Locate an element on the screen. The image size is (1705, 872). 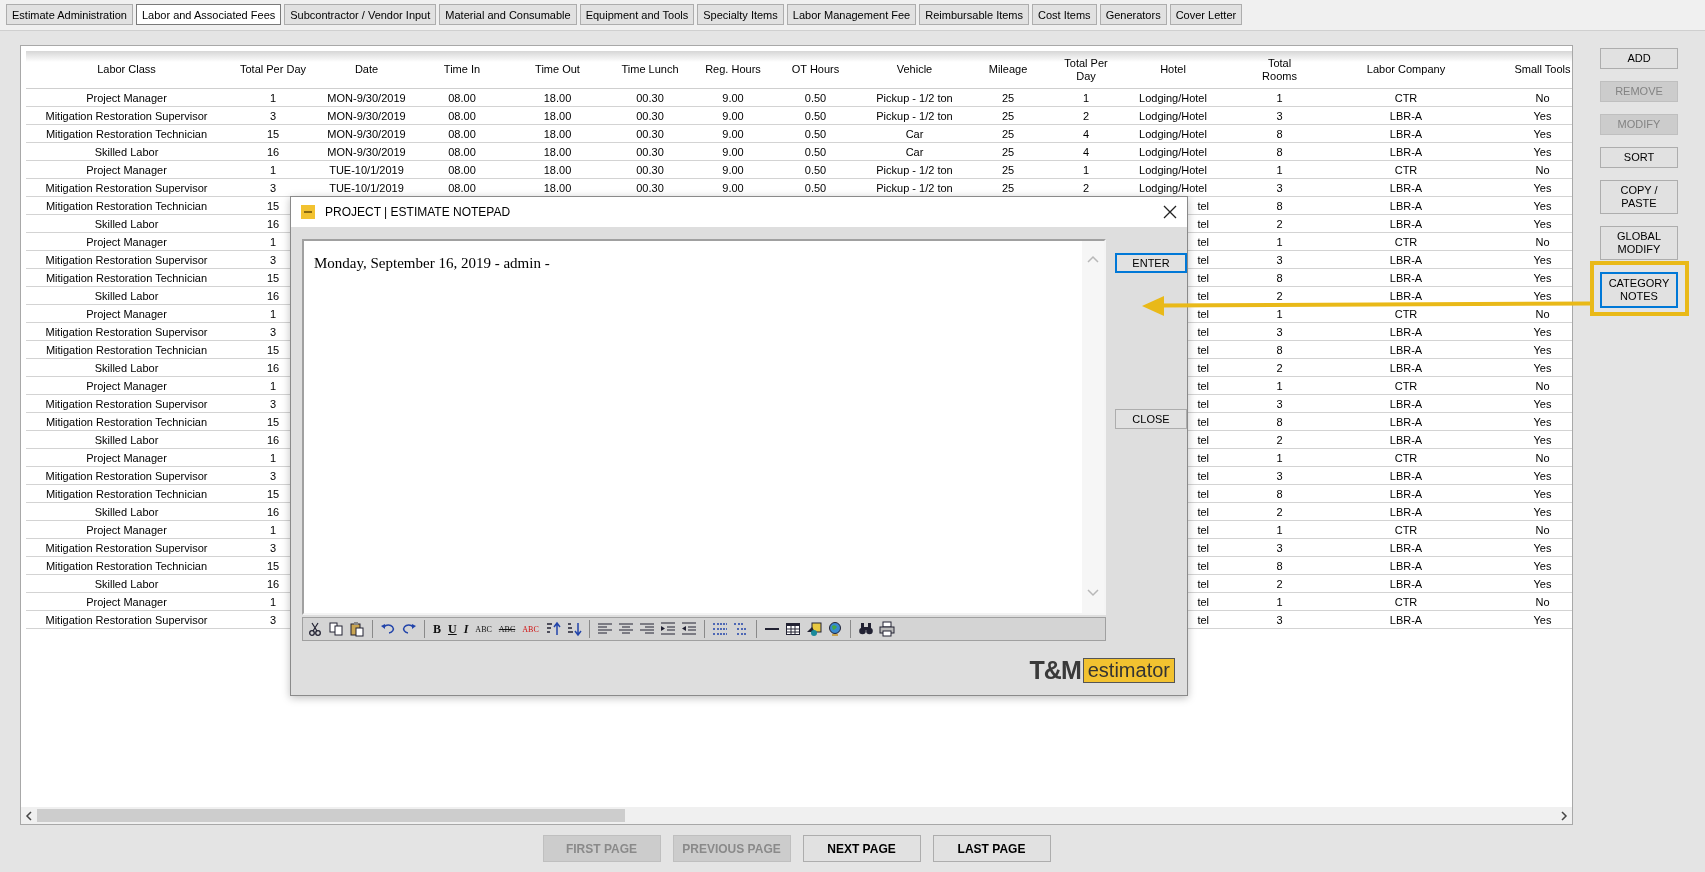
indent-icon is located at coordinates (667, 629).